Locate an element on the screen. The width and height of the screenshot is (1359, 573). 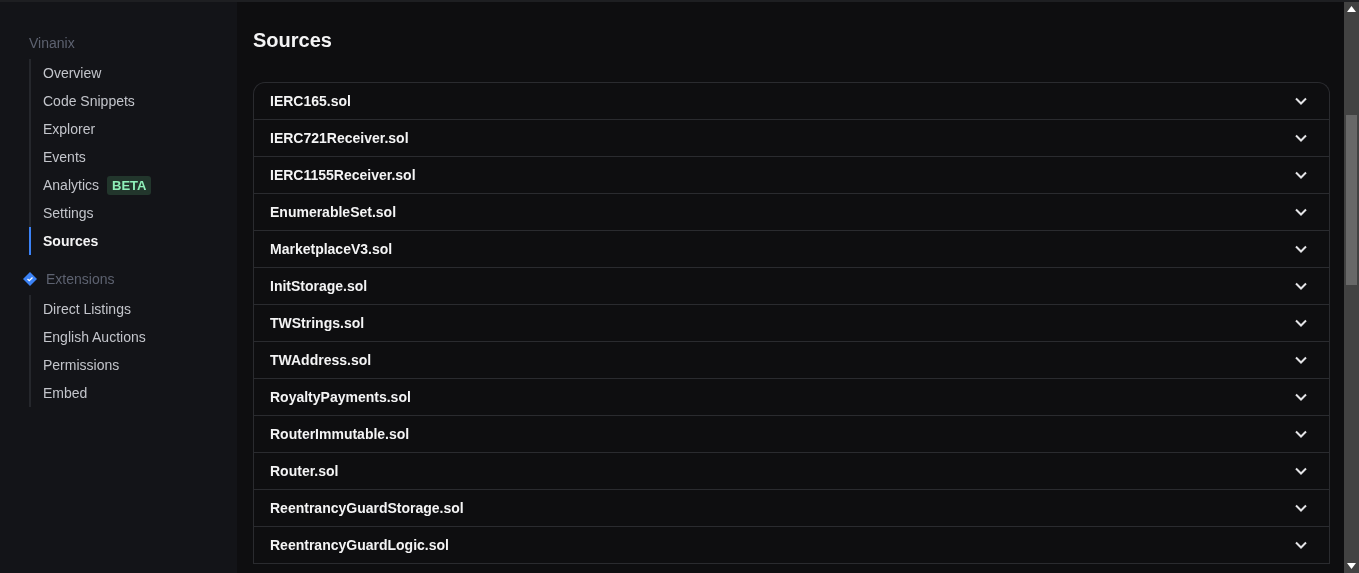
source-file-row: IERC1155Receiver.sol is located at coordinates (791, 175).